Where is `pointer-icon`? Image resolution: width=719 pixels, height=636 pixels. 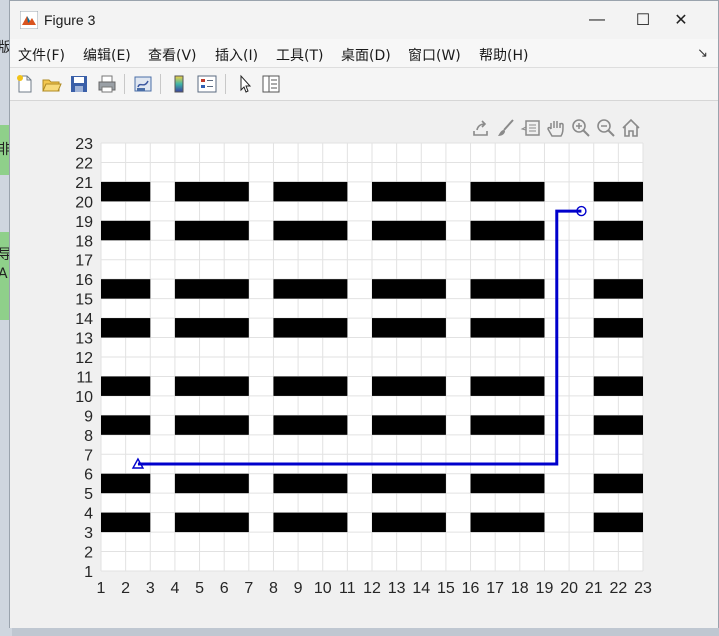
pointer-icon is located at coordinates (245, 84).